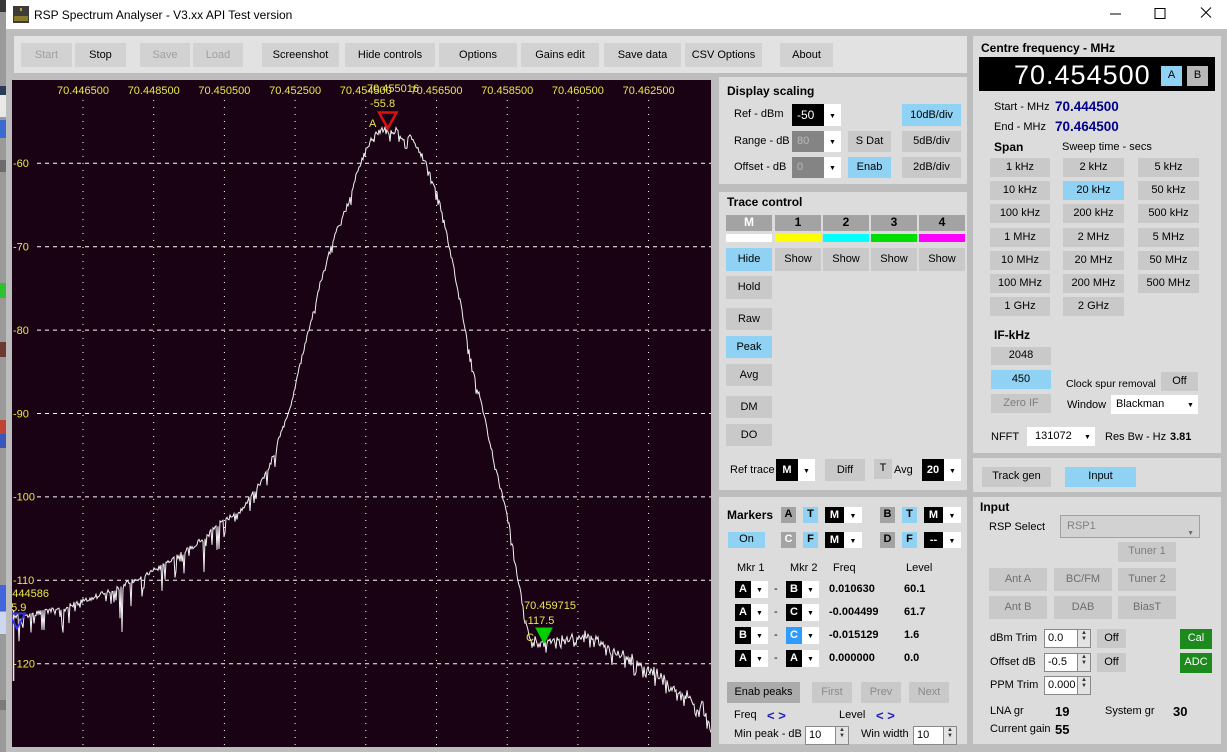 The image size is (1227, 752). Describe the element at coordinates (295, 91) in the screenshot. I see `svg-text: 70.452500` at that location.